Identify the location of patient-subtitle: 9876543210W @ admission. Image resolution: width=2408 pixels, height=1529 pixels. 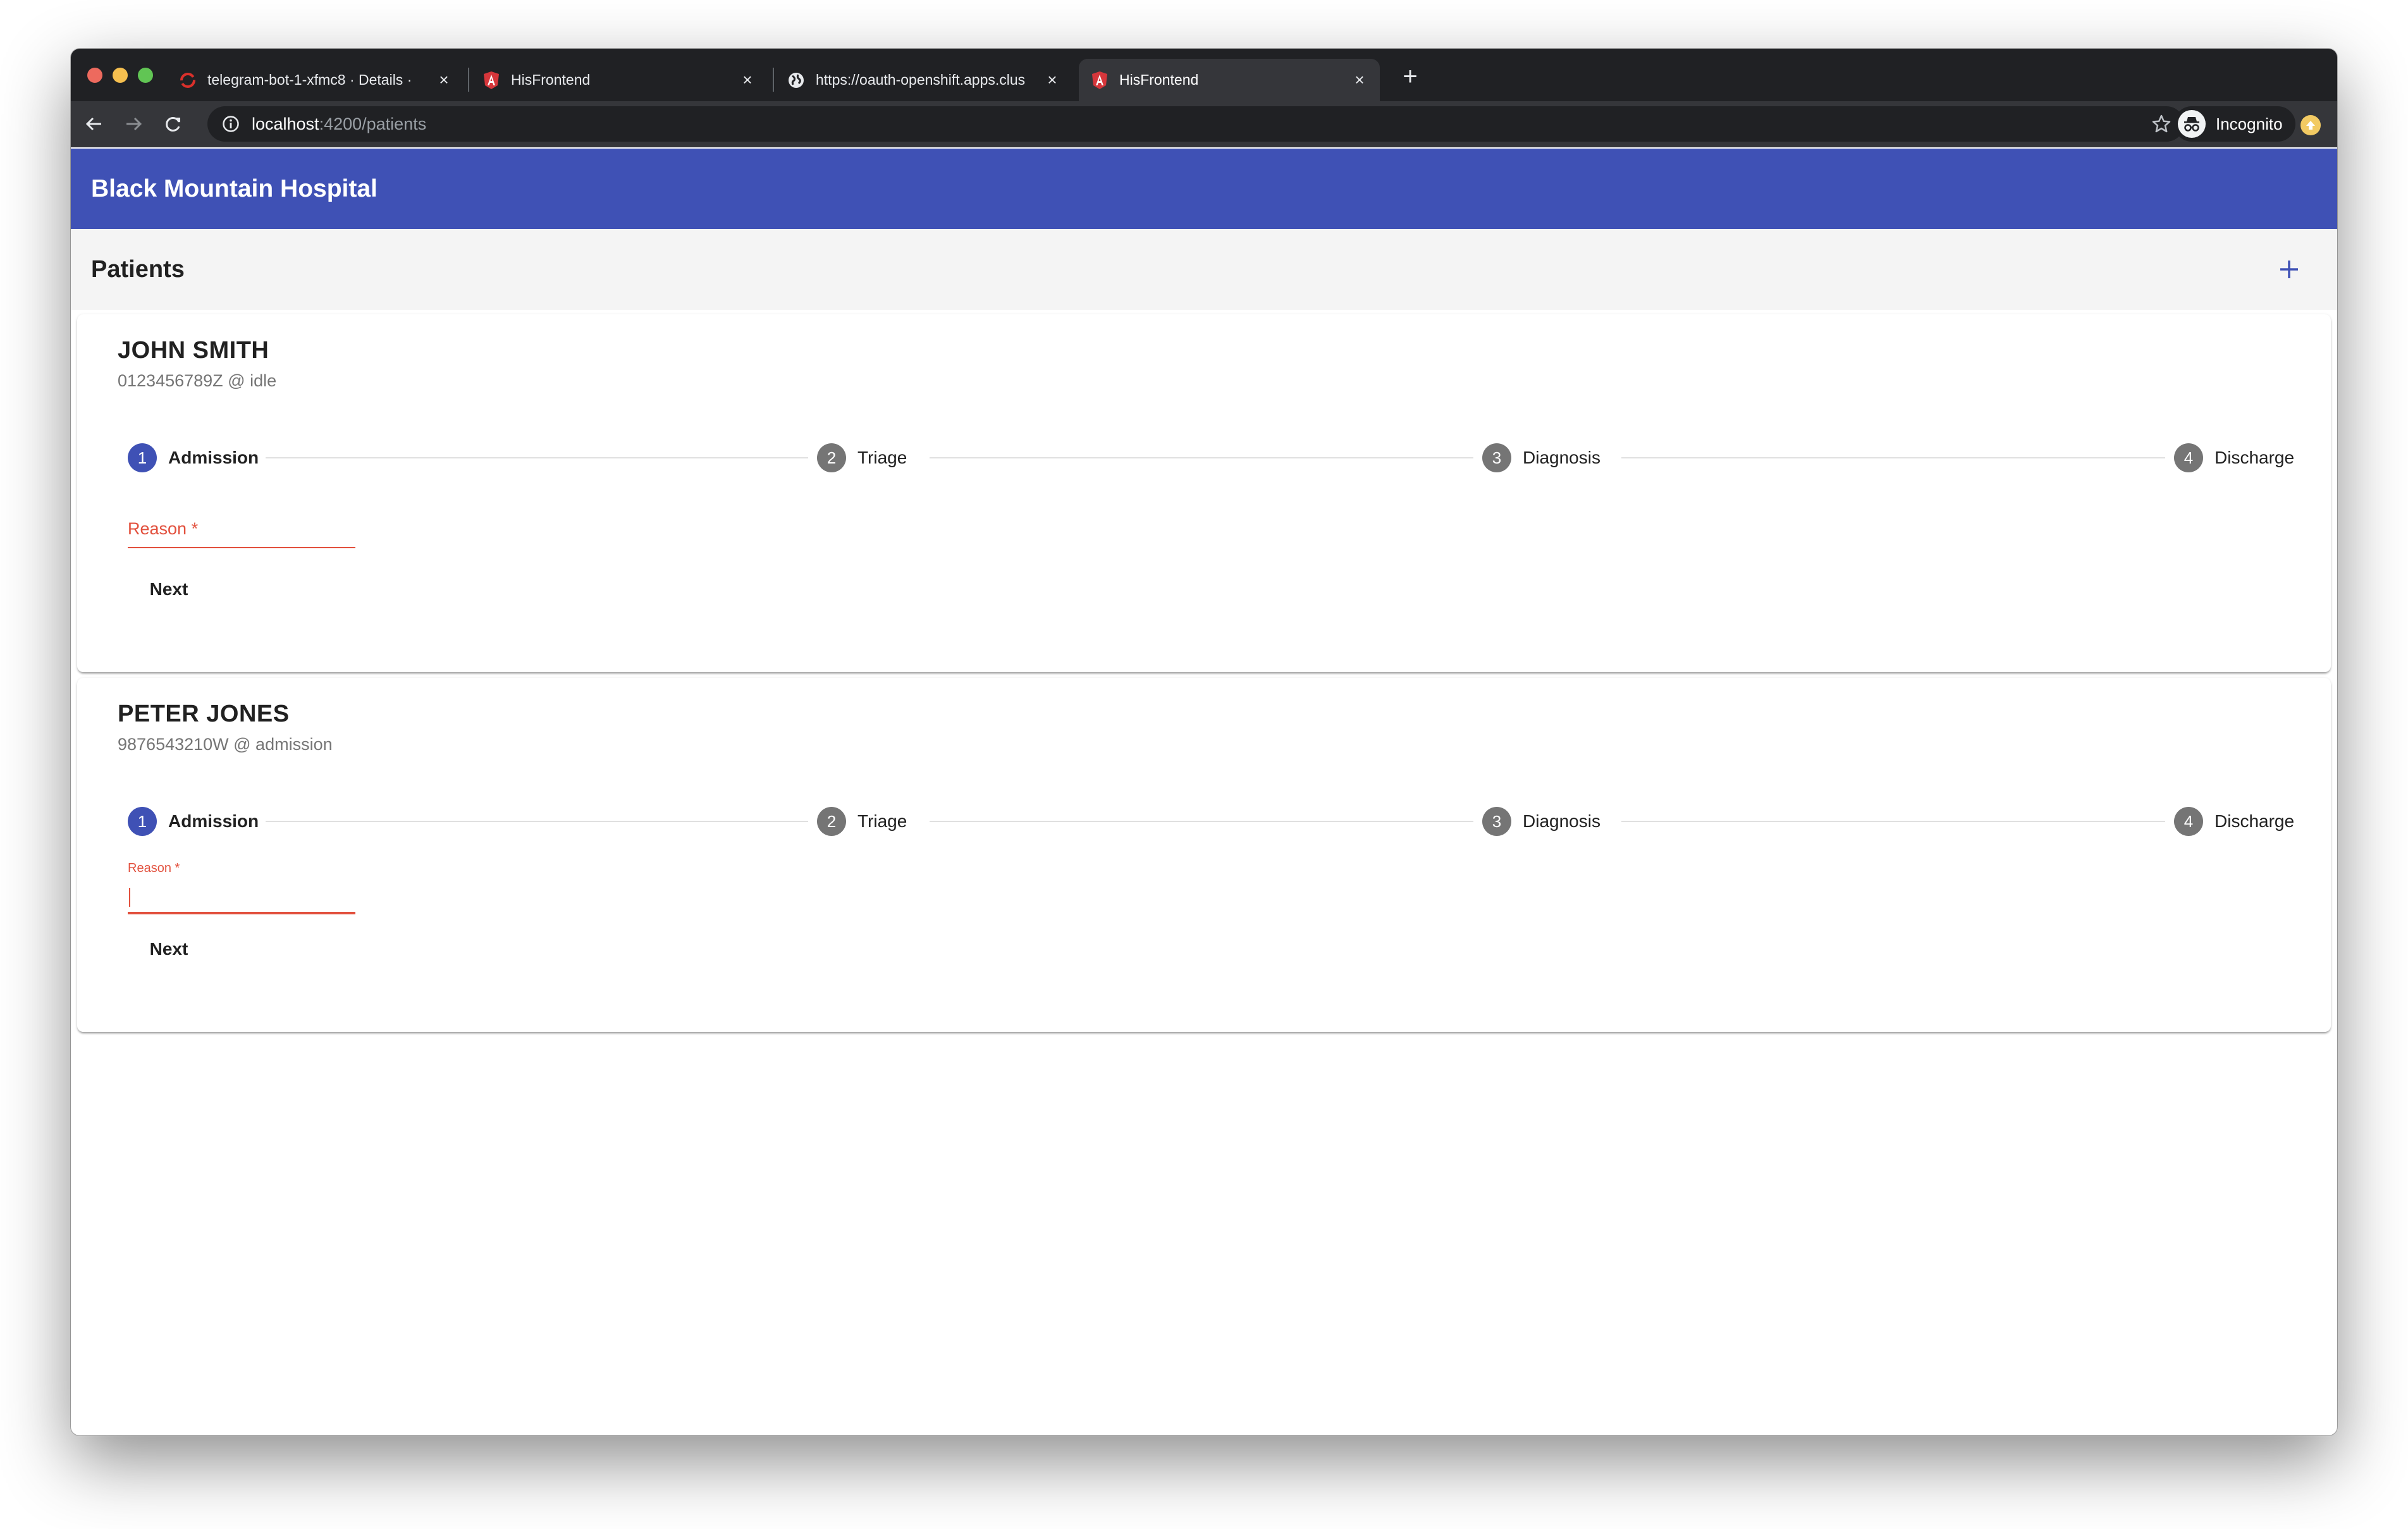
(225, 744).